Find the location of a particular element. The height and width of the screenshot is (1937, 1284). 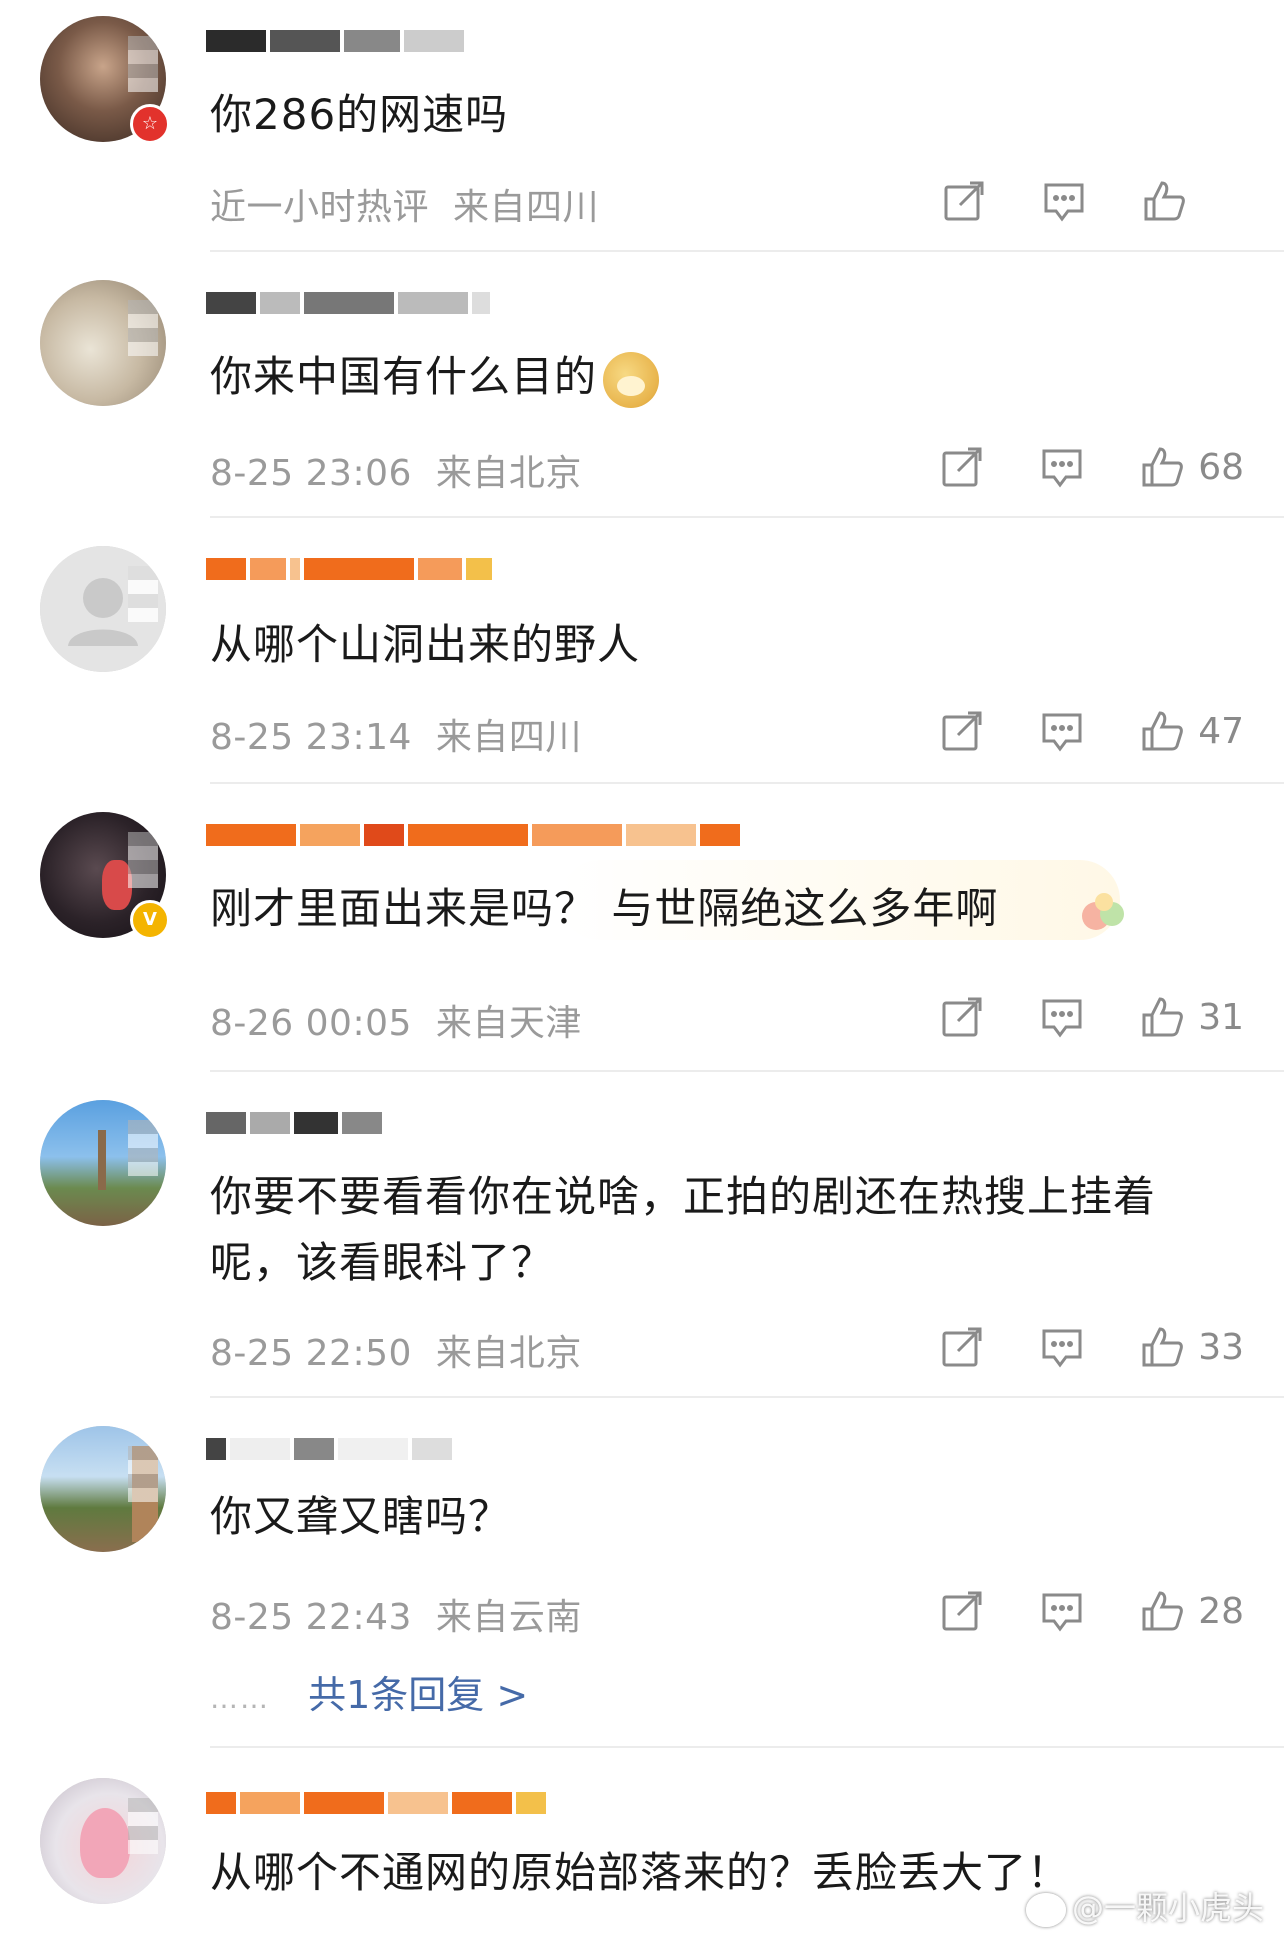

comment-actions: 47 is located at coordinates (1064, 731).